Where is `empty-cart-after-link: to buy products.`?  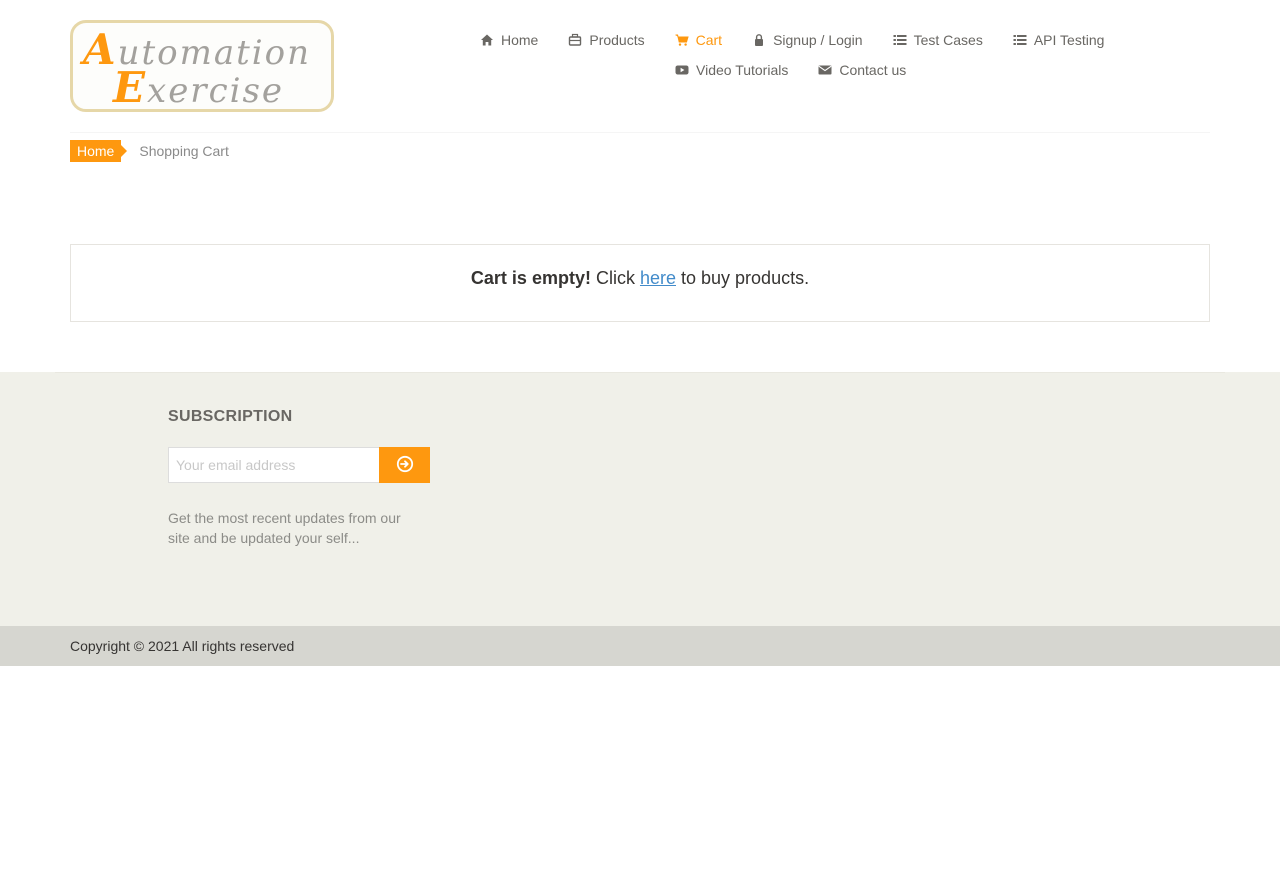 empty-cart-after-link: to buy products. is located at coordinates (743, 278).